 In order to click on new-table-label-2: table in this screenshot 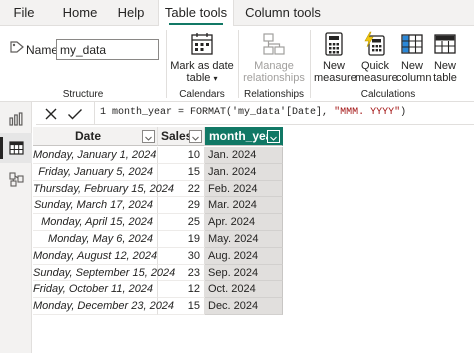, I will do `click(445, 78)`.